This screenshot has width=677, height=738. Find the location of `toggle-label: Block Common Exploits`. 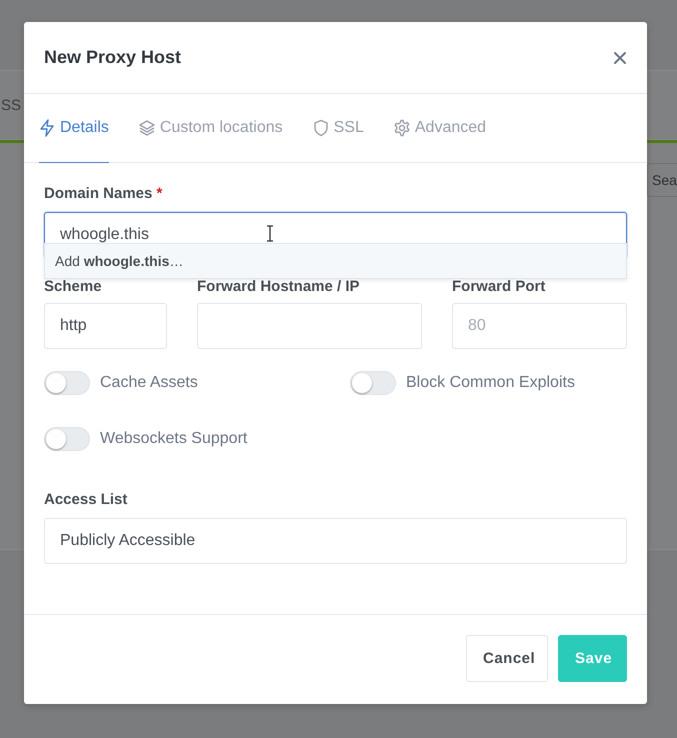

toggle-label: Block Common Exploits is located at coordinates (490, 383).